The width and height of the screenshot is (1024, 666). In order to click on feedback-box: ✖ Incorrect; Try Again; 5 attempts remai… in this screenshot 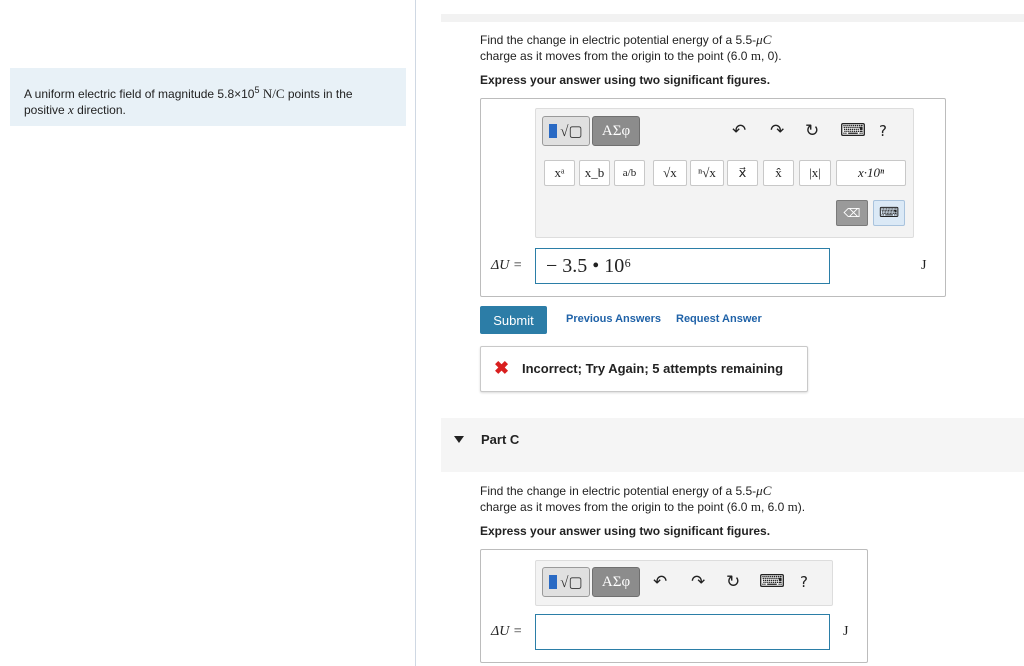, I will do `click(644, 369)`.